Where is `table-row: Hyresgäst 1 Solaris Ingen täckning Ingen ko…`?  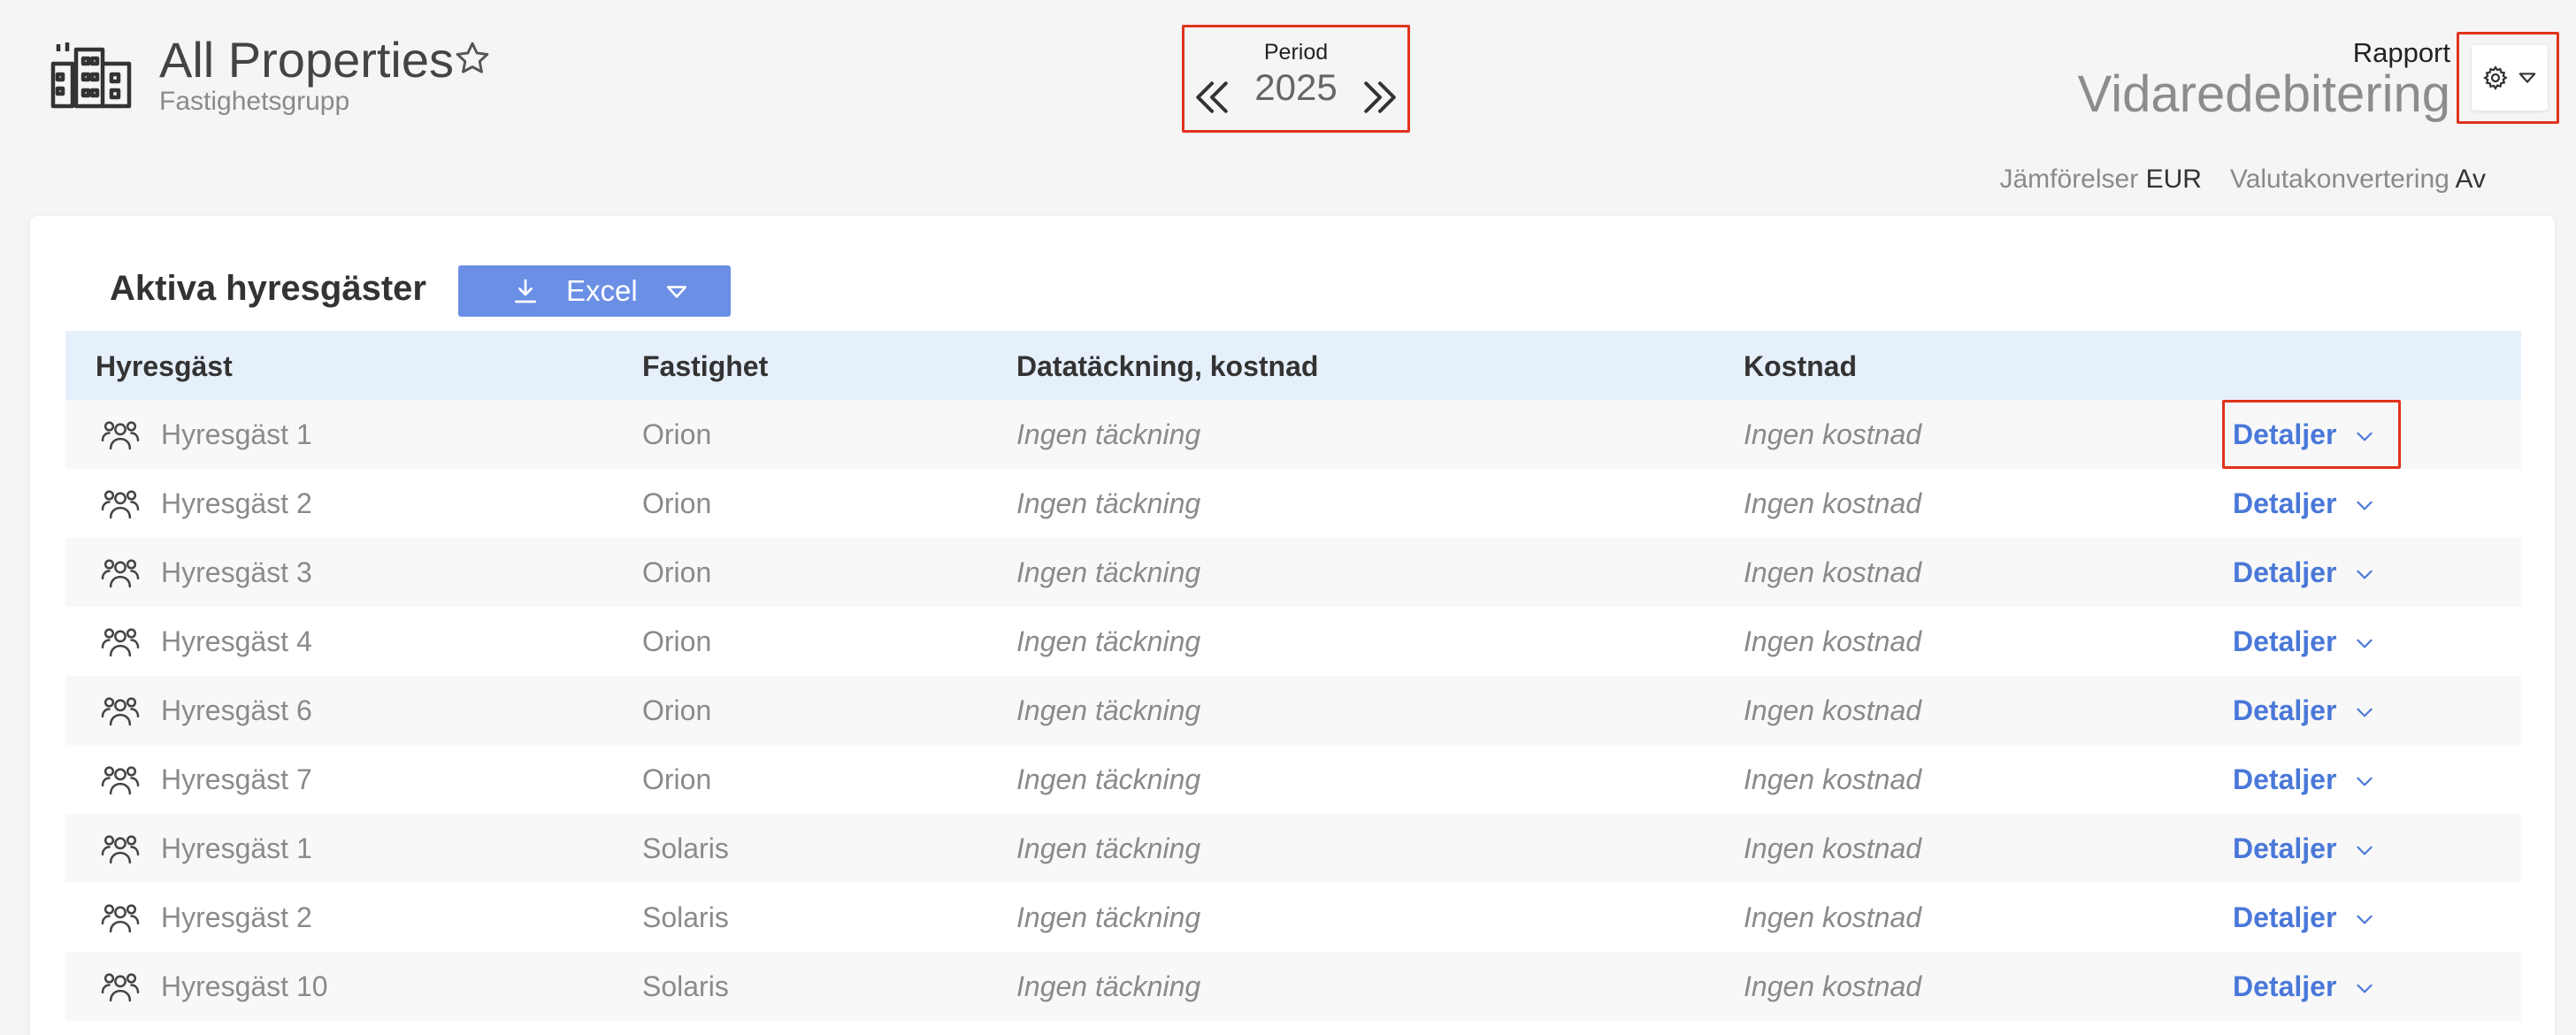
table-row: Hyresgäst 1 Solaris Ingen täckning Ingen ko… is located at coordinates (1293, 848).